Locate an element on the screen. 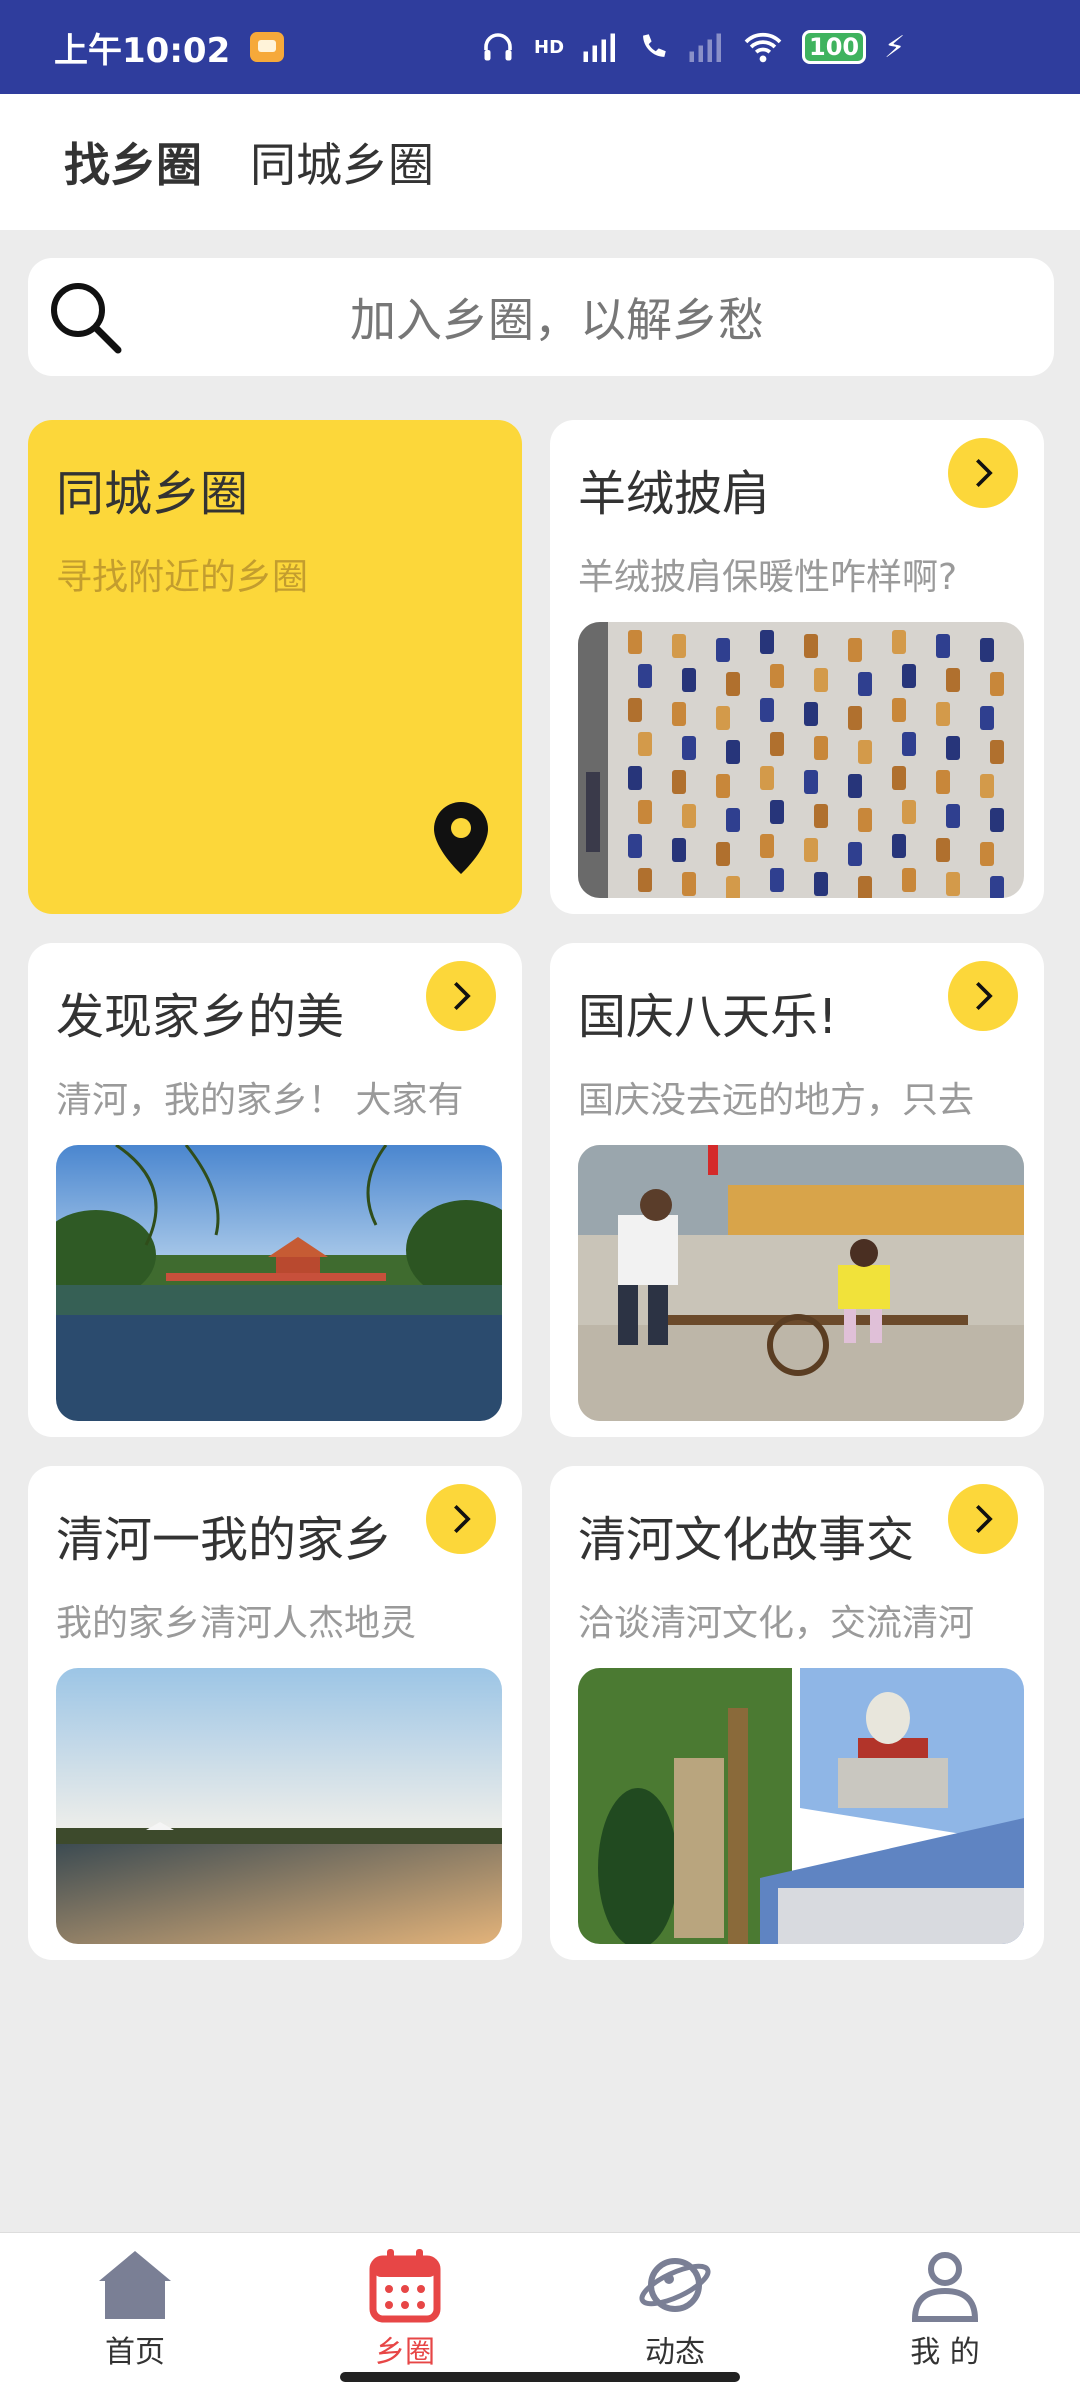  signal-weak-icon is located at coordinates (705, 47).